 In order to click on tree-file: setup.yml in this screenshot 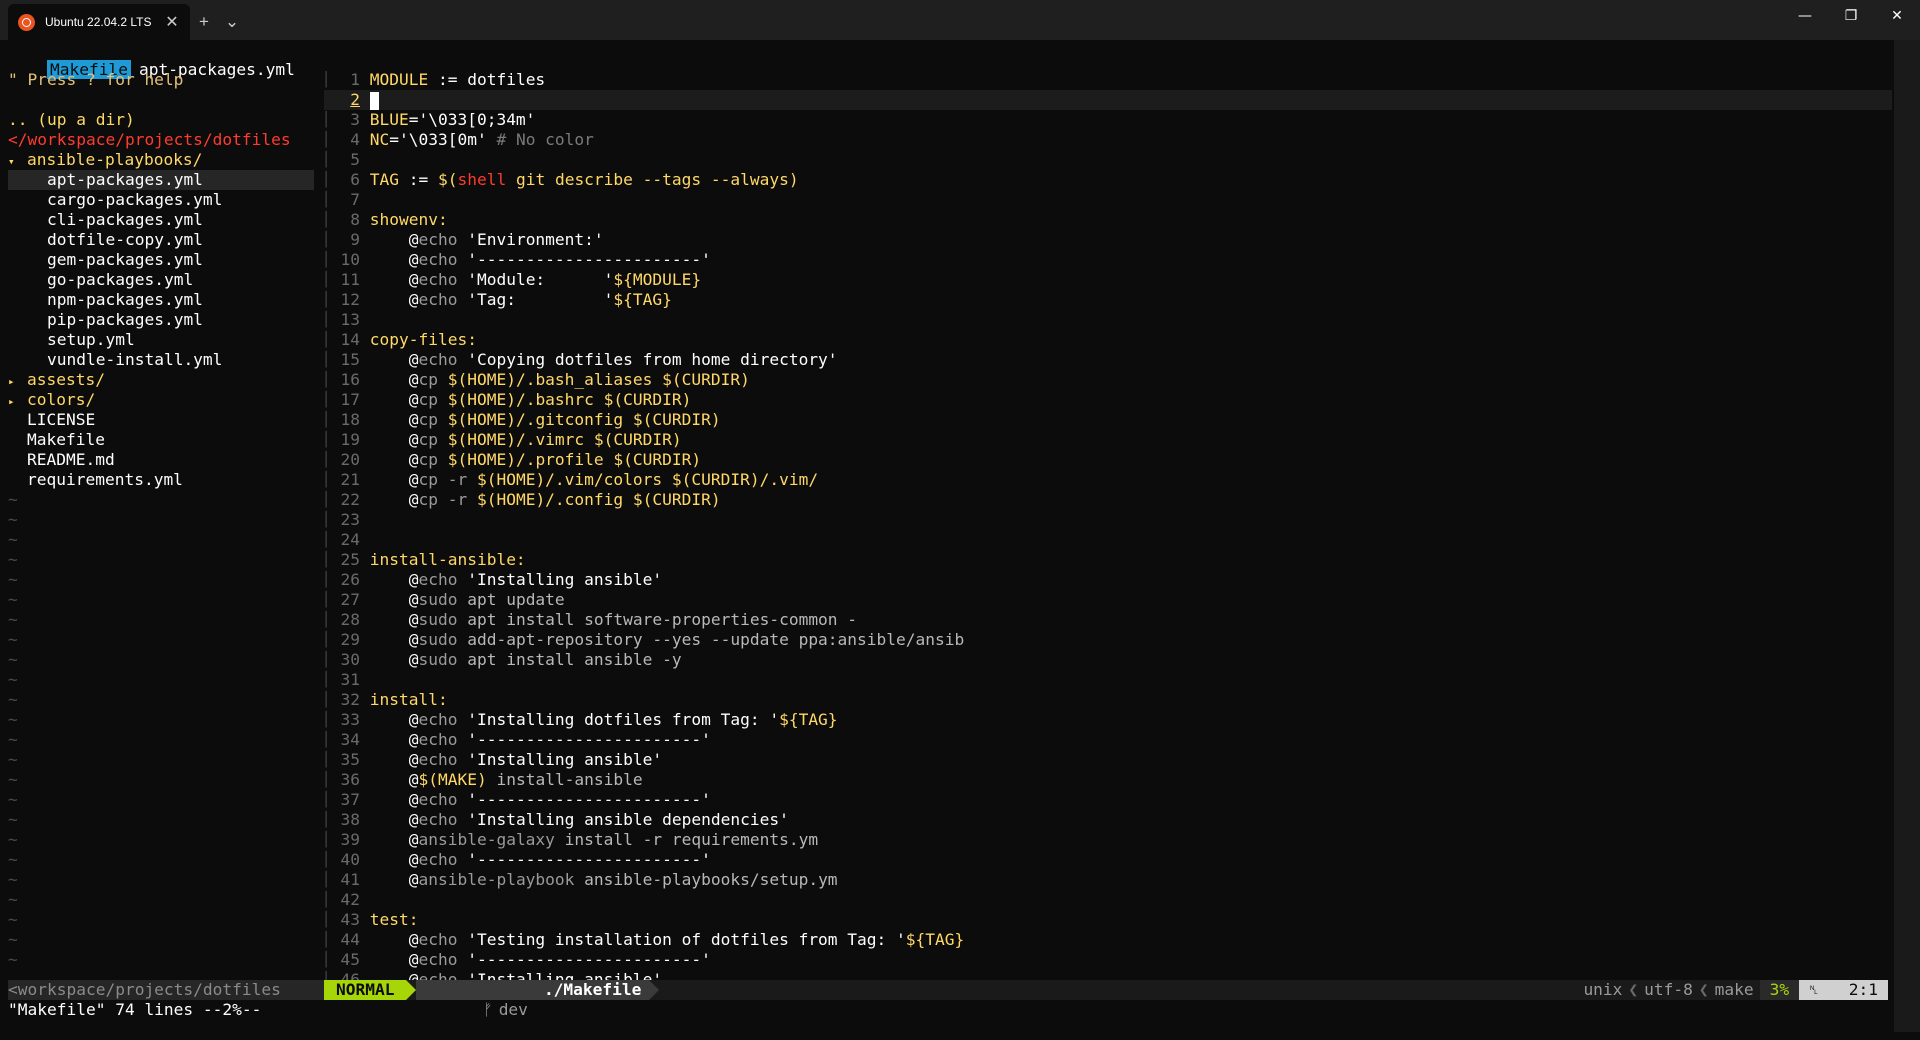, I will do `click(161, 340)`.